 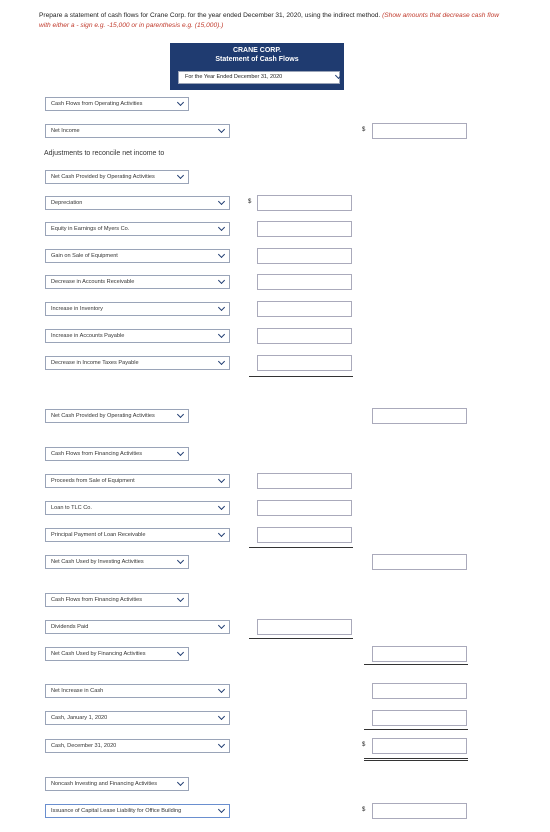 I want to click on investing-header-select: Cash Flows from Financing Activities, so click(x=117, y=454).